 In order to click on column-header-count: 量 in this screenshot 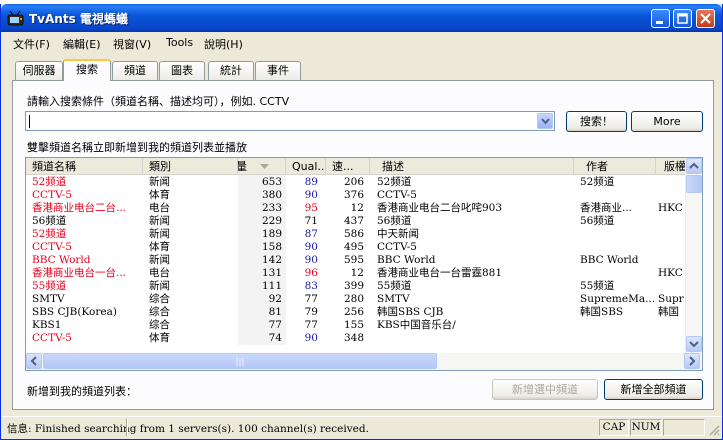, I will do `click(262, 166)`.